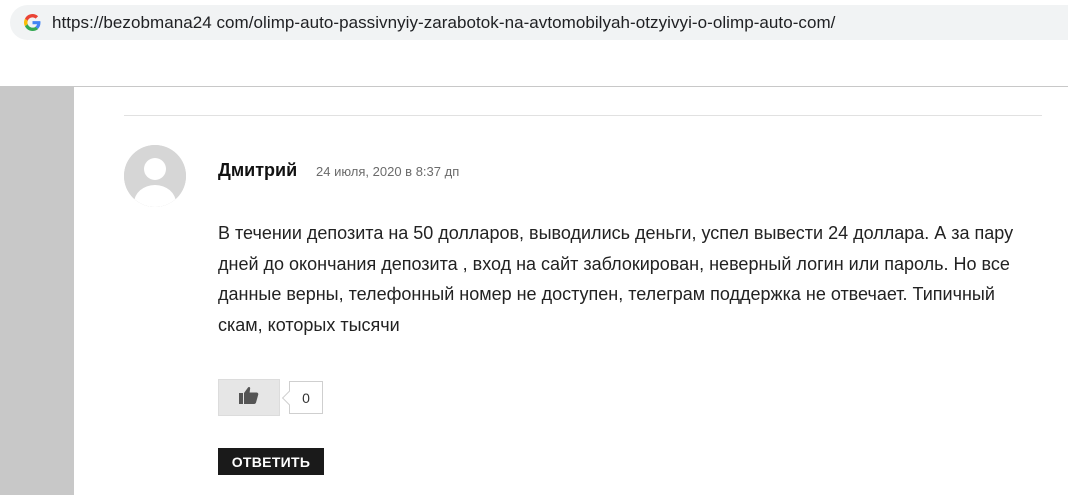 The image size is (1068, 495). What do you see at coordinates (32, 22) in the screenshot?
I see `google-g-icon` at bounding box center [32, 22].